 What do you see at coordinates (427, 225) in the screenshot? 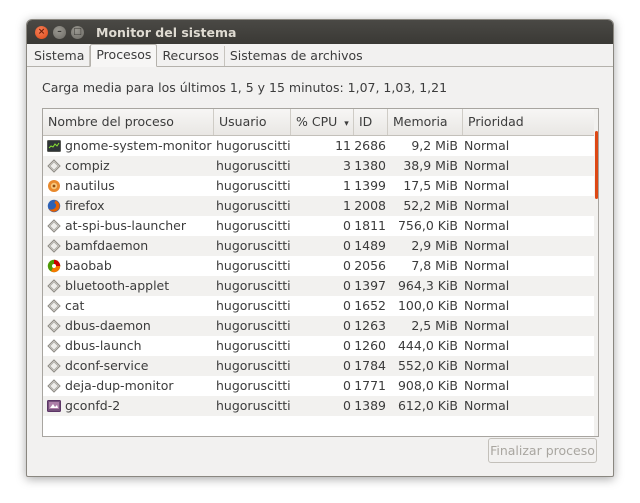
I see `process-memory: 756,0 KiB` at bounding box center [427, 225].